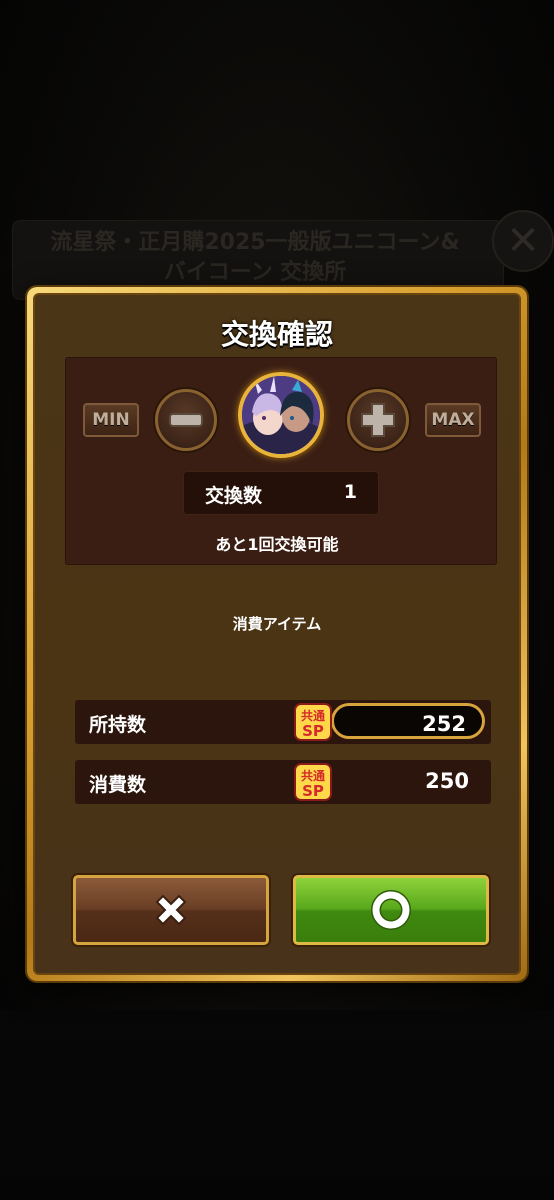  Describe the element at coordinates (276, 334) in the screenshot. I see `dialog-title: 交換確認` at that location.